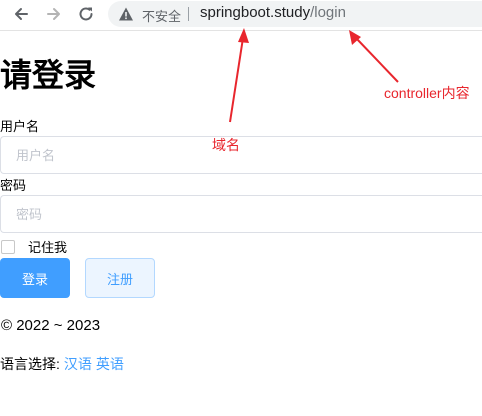 This screenshot has height=416, width=482. I want to click on copyright-text: © 2022 ~ 2023, so click(51, 325).